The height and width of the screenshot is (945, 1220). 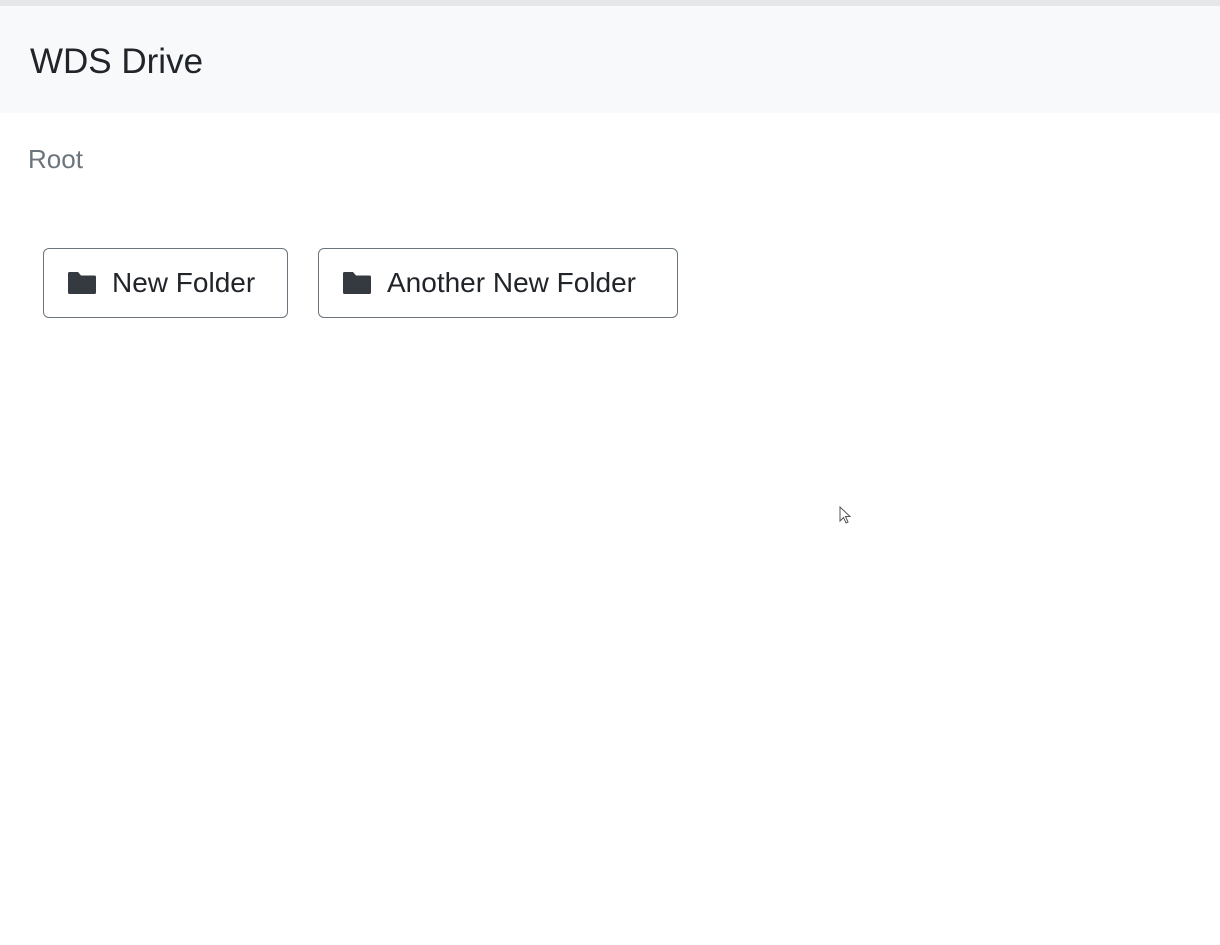 I want to click on breadcrumb: Root, so click(x=55, y=159).